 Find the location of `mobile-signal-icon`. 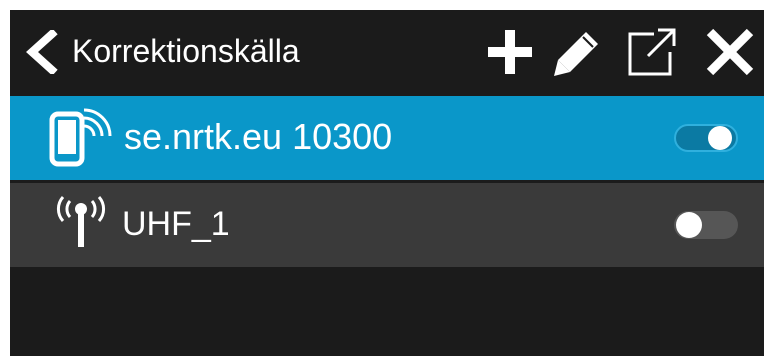

mobile-signal-icon is located at coordinates (81, 137).